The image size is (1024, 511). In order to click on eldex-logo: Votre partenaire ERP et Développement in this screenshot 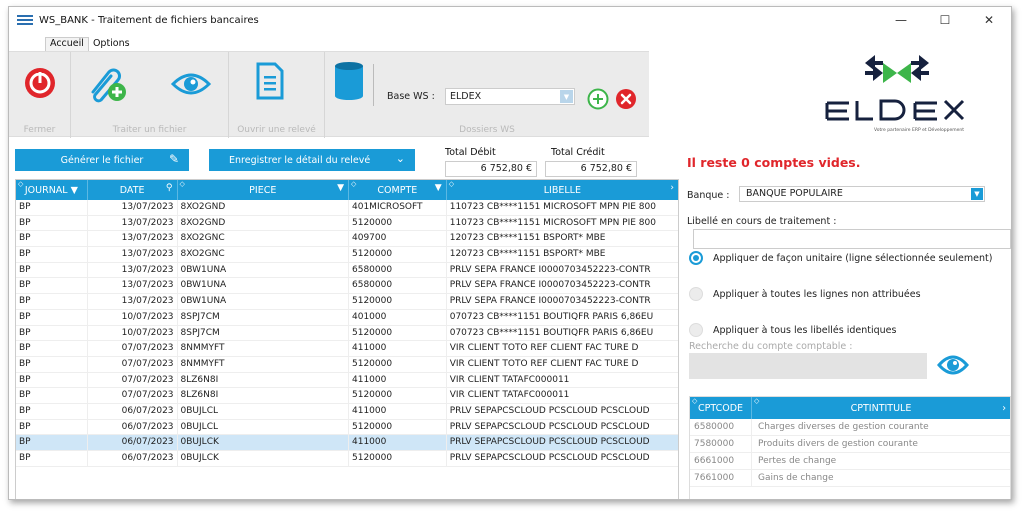, I will do `click(894, 94)`.